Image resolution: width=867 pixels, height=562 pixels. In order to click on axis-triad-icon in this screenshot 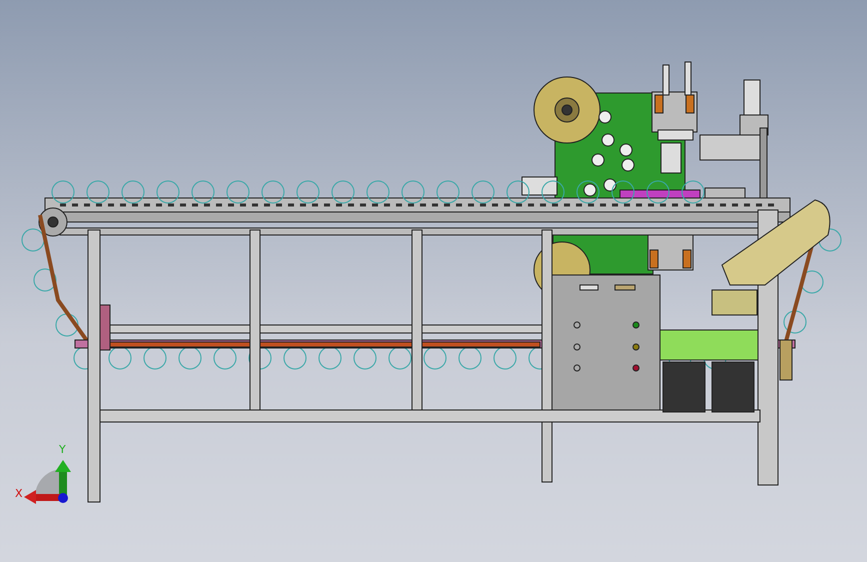, I will do `click(47, 482)`.